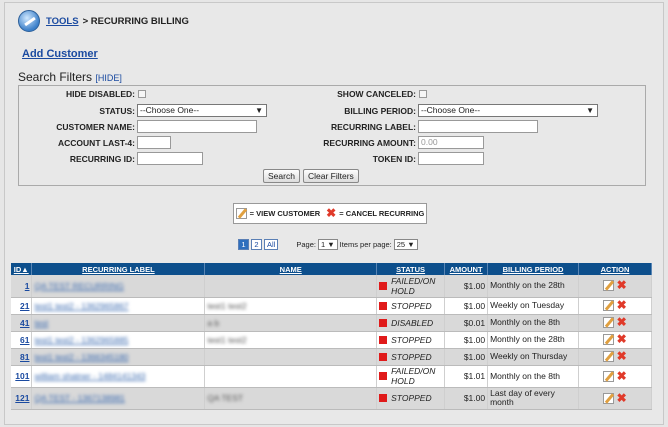 The width and height of the screenshot is (668, 427). I want to click on row-label-link: QA TEST - 1367138981, so click(79, 398).